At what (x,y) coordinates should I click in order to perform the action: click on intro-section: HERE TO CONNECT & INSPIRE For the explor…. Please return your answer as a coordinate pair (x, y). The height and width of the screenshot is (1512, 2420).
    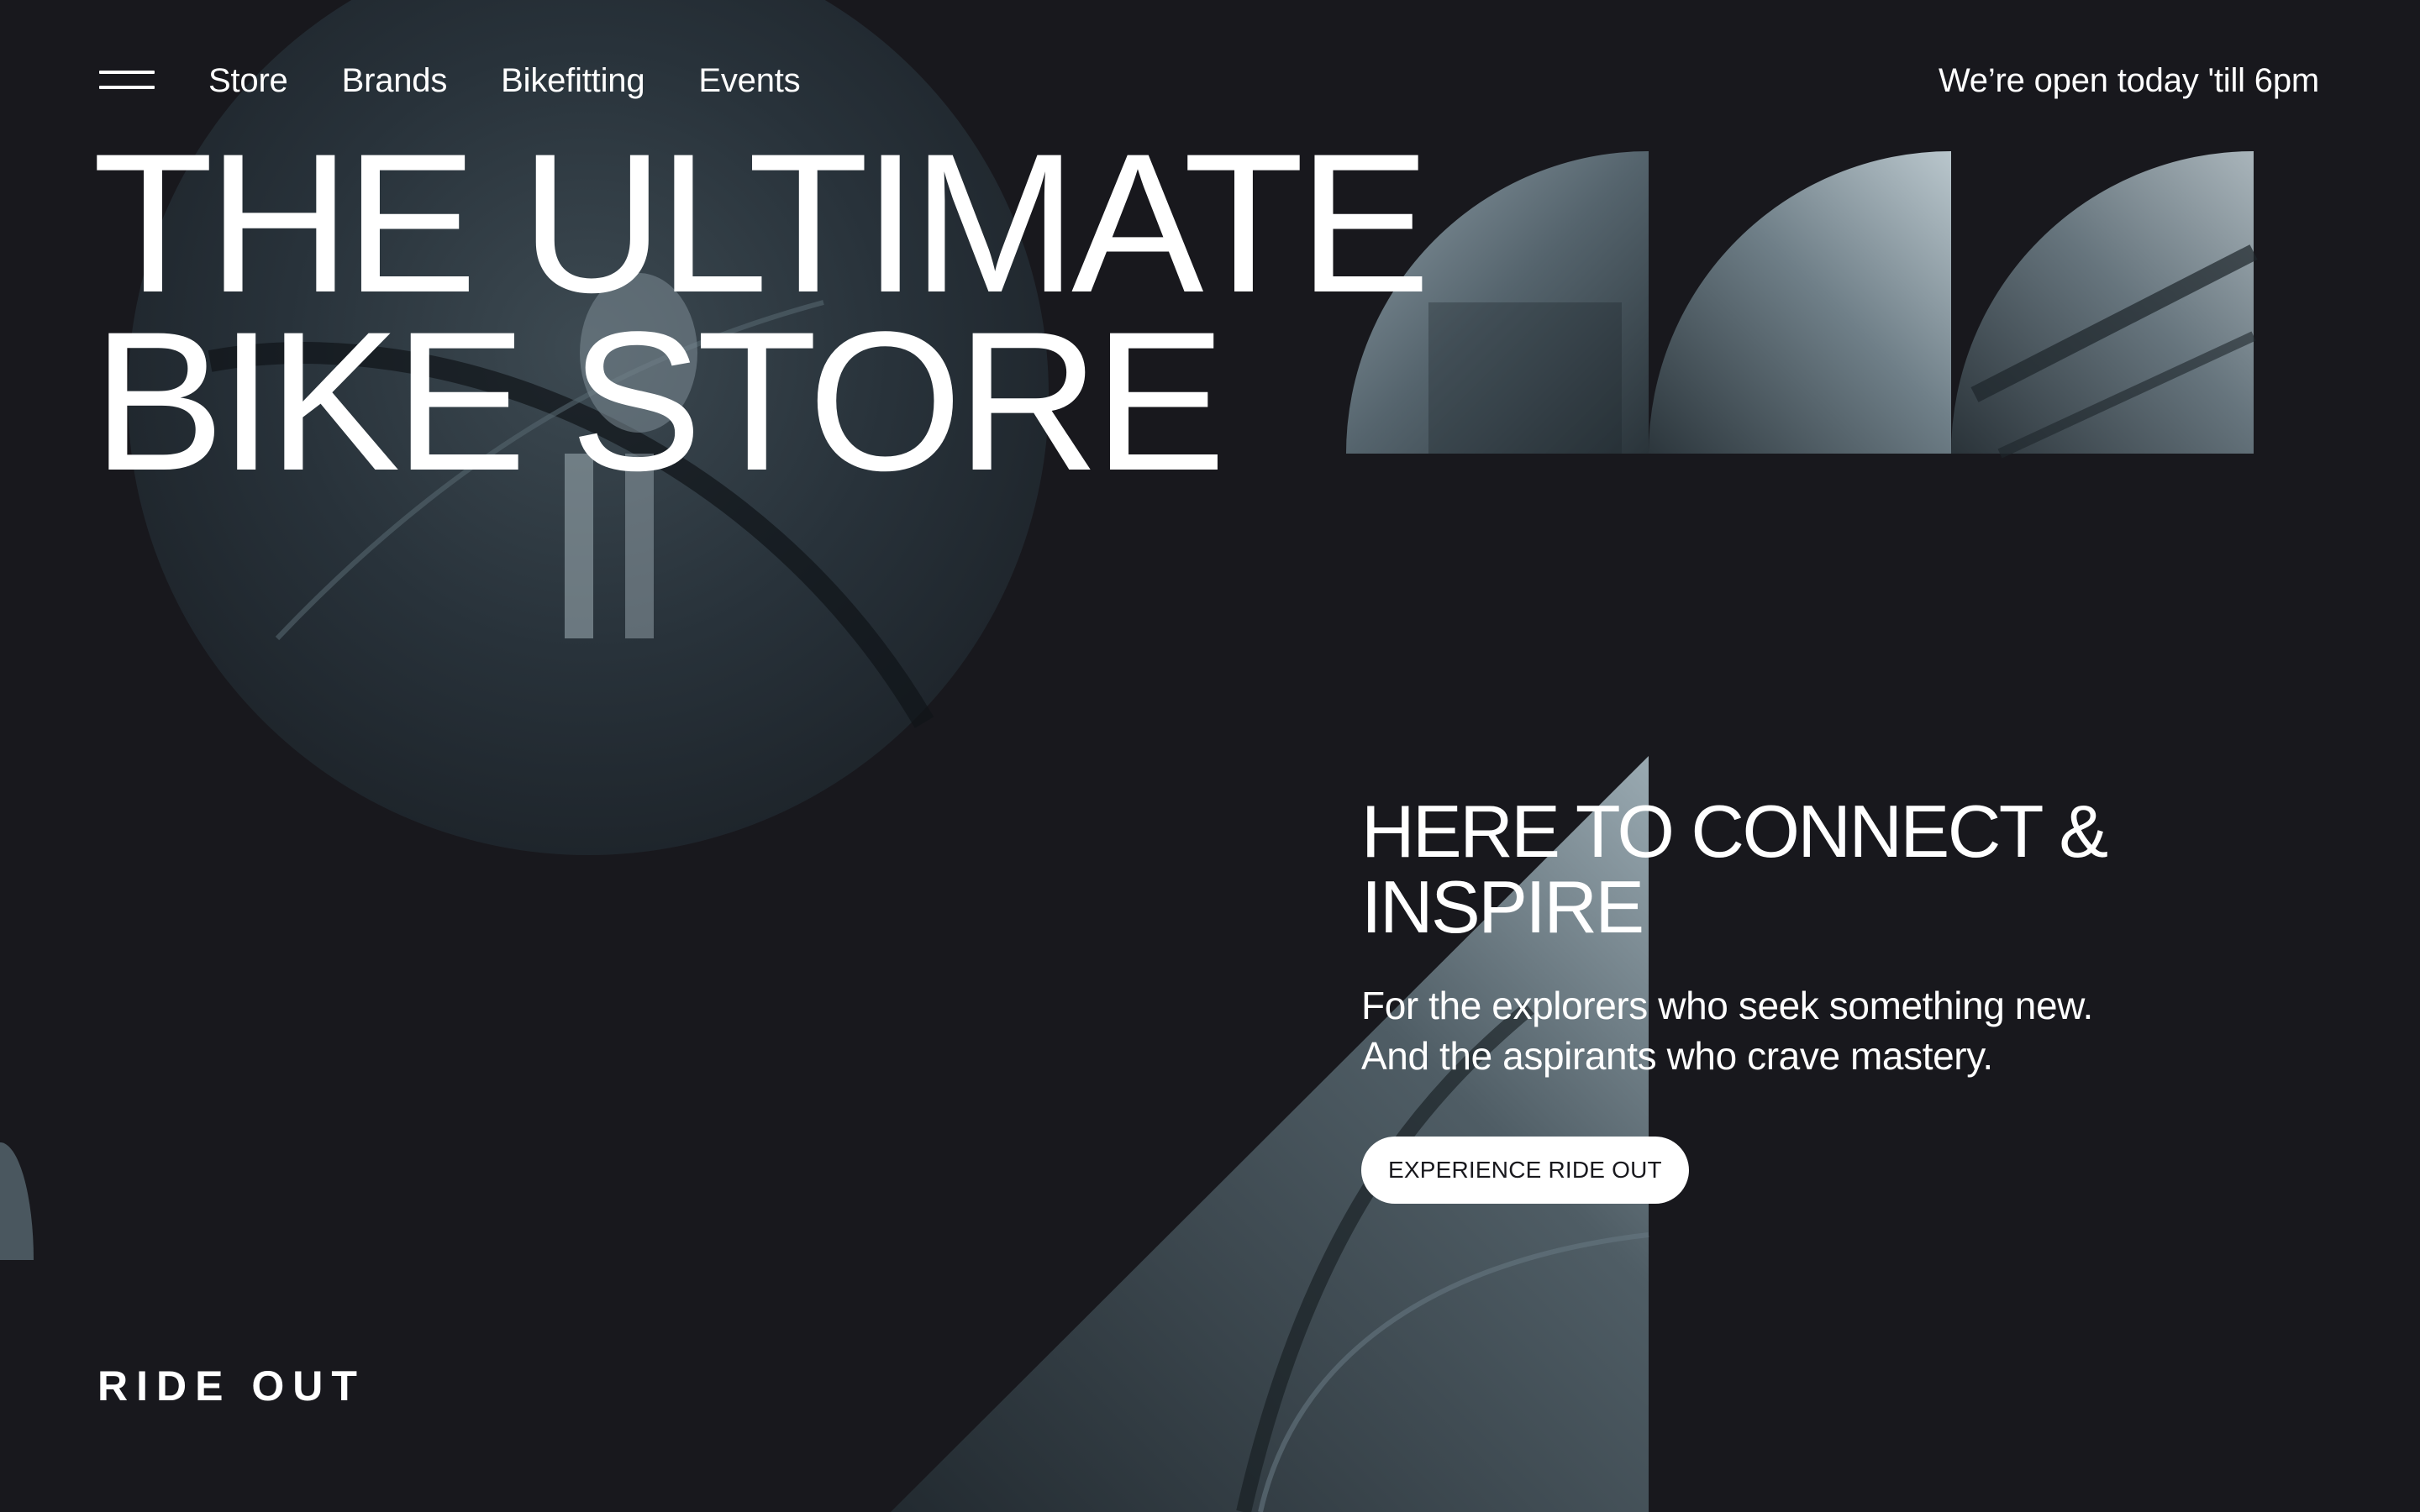
    Looking at the image, I should click on (1823, 999).